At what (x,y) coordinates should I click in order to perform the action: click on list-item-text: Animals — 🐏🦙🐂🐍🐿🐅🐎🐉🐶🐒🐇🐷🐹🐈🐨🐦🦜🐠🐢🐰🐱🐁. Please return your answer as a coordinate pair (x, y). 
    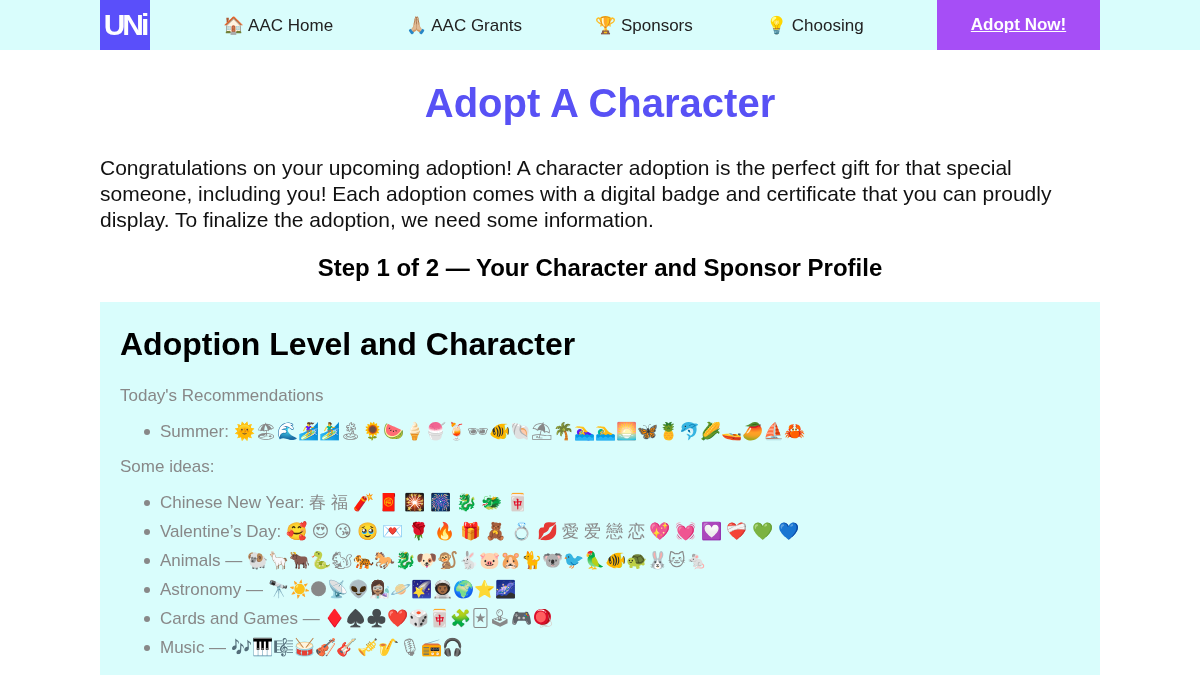
    Looking at the image, I should click on (433, 560).